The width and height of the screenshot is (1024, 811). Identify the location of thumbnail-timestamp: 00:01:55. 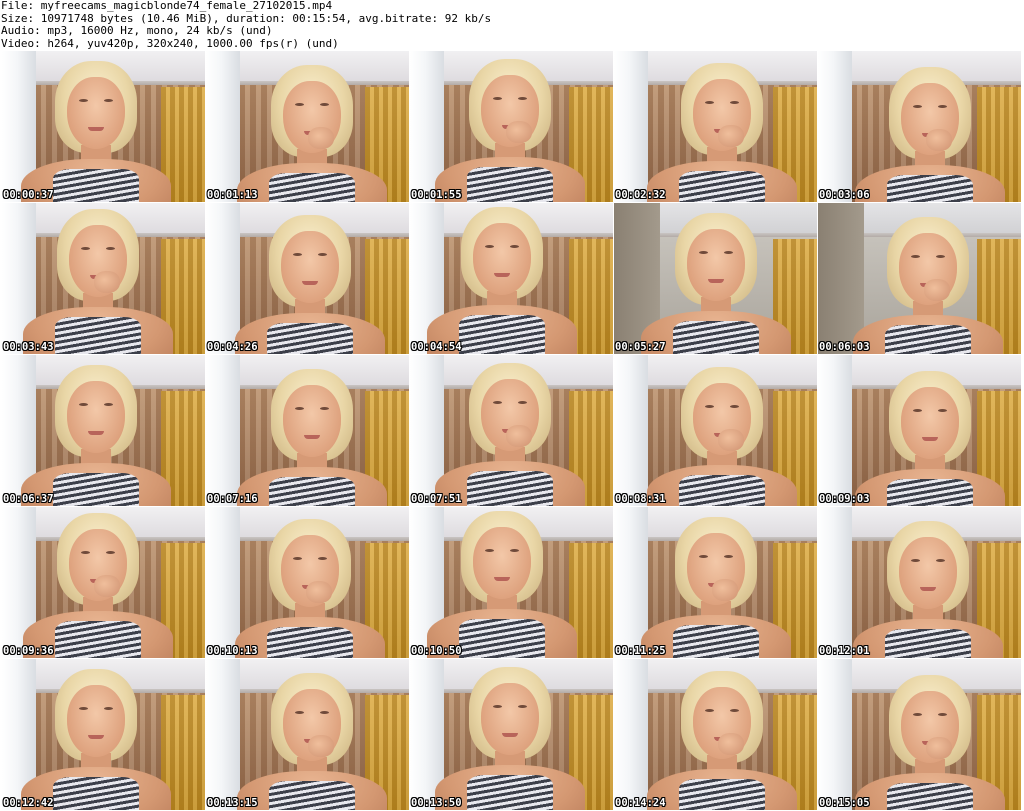
(436, 195).